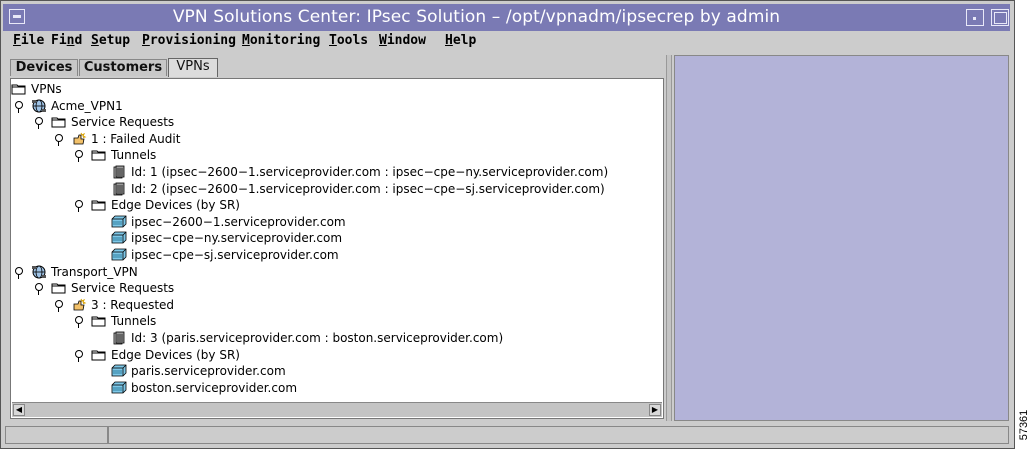 Image resolution: width=1033 pixels, height=451 pixels. What do you see at coordinates (136, 138) in the screenshot?
I see `tree-node-label: 1 : Failed Audit` at bounding box center [136, 138].